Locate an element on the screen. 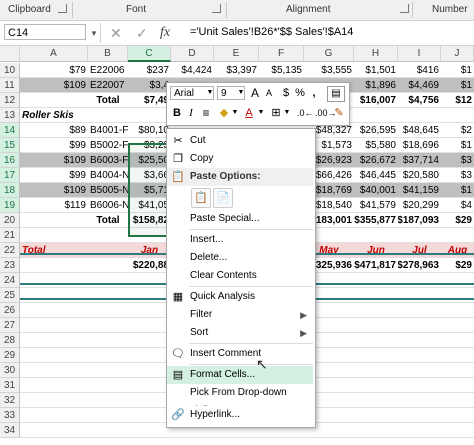 The height and width of the screenshot is (445, 474). paste-icon: 📋 is located at coordinates (201, 198).